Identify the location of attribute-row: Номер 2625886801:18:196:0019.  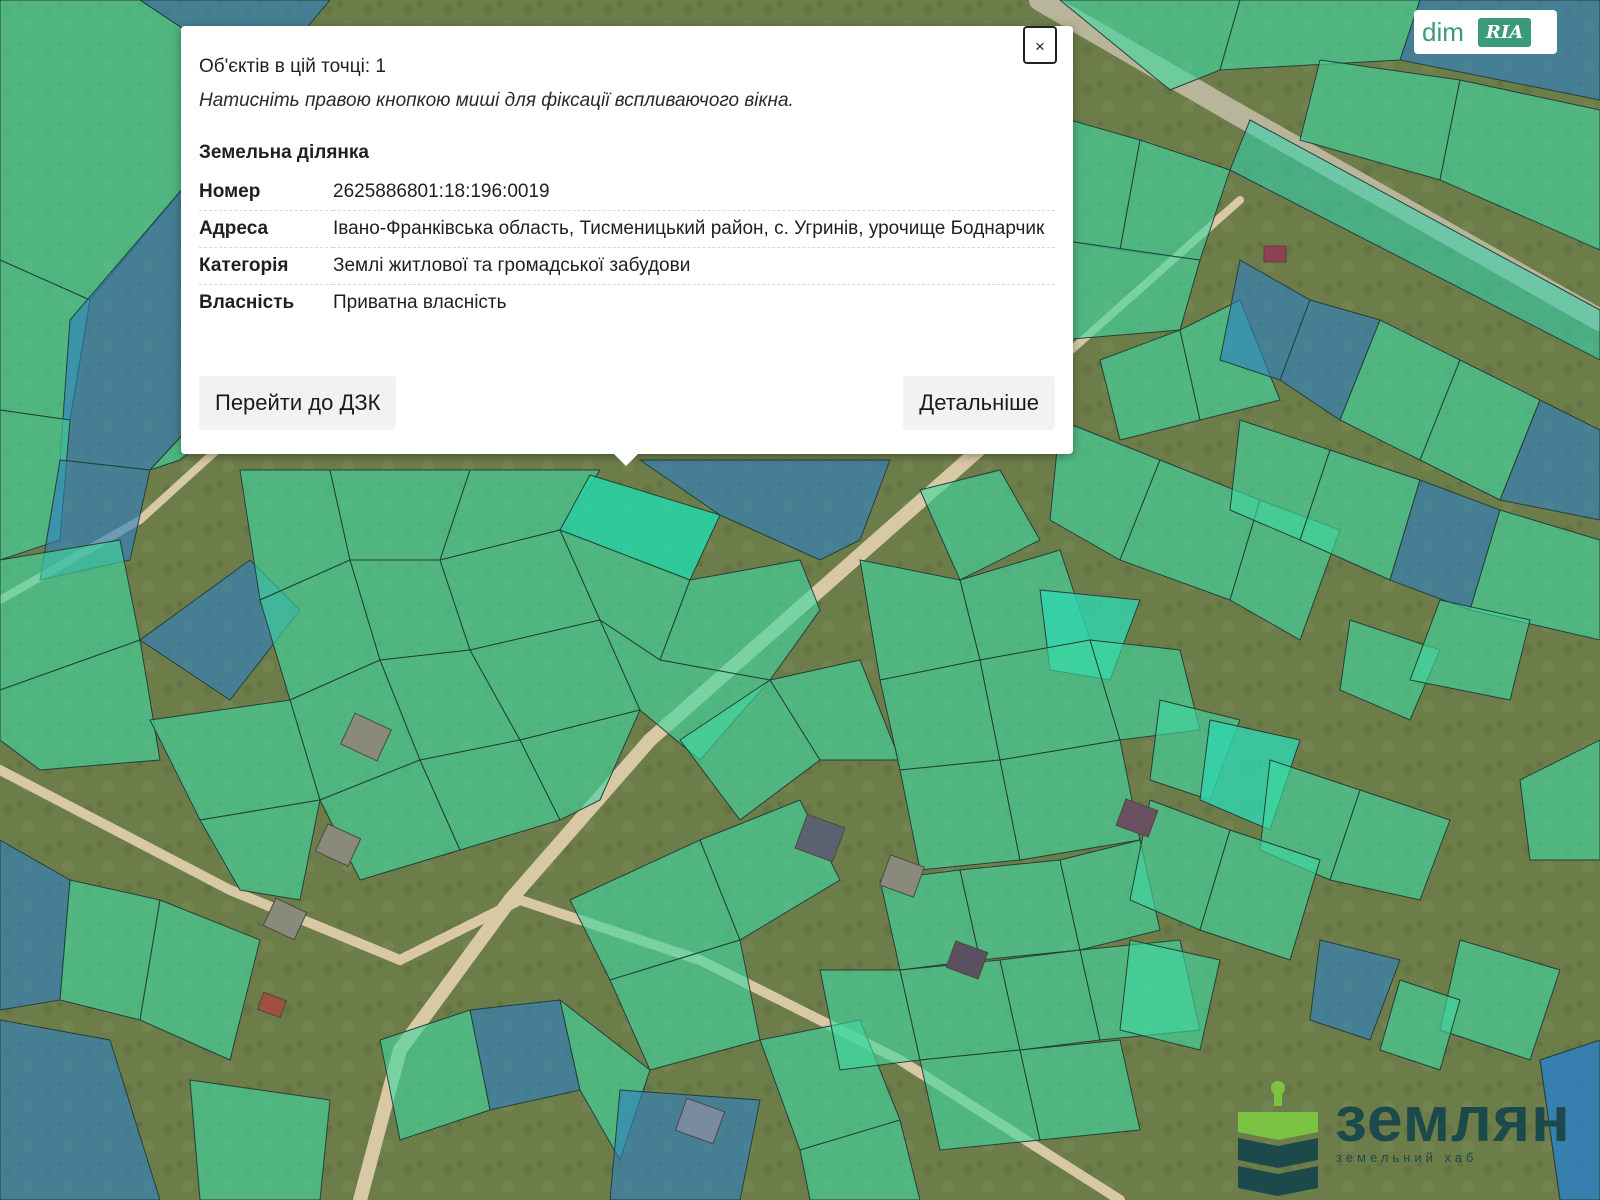
(627, 192).